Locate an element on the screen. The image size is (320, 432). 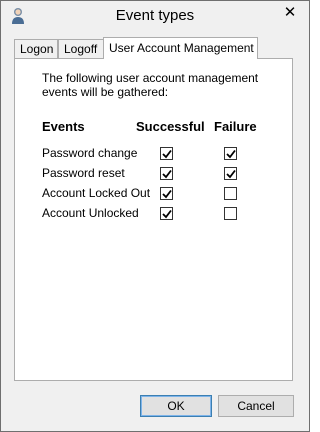
tab-label: Logoff is located at coordinates (81, 49).